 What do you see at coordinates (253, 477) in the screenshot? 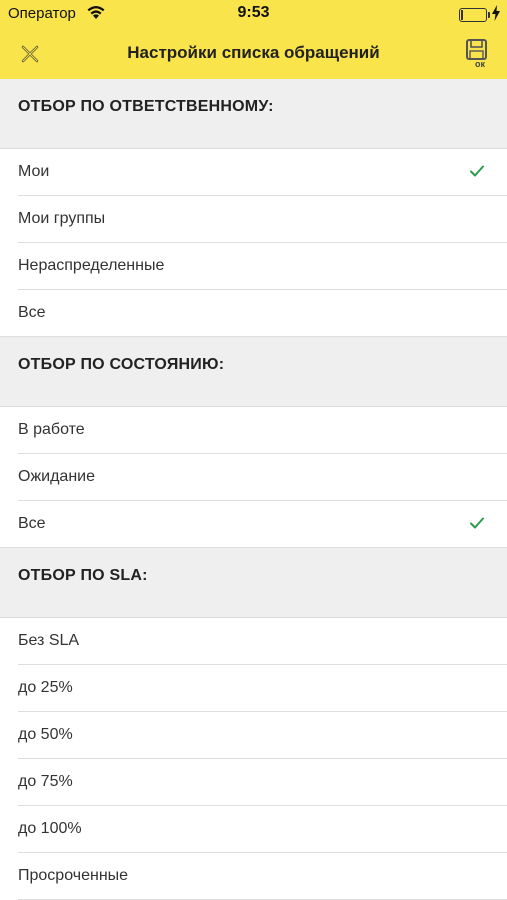
I see `list-item-waiting: Ожидание` at bounding box center [253, 477].